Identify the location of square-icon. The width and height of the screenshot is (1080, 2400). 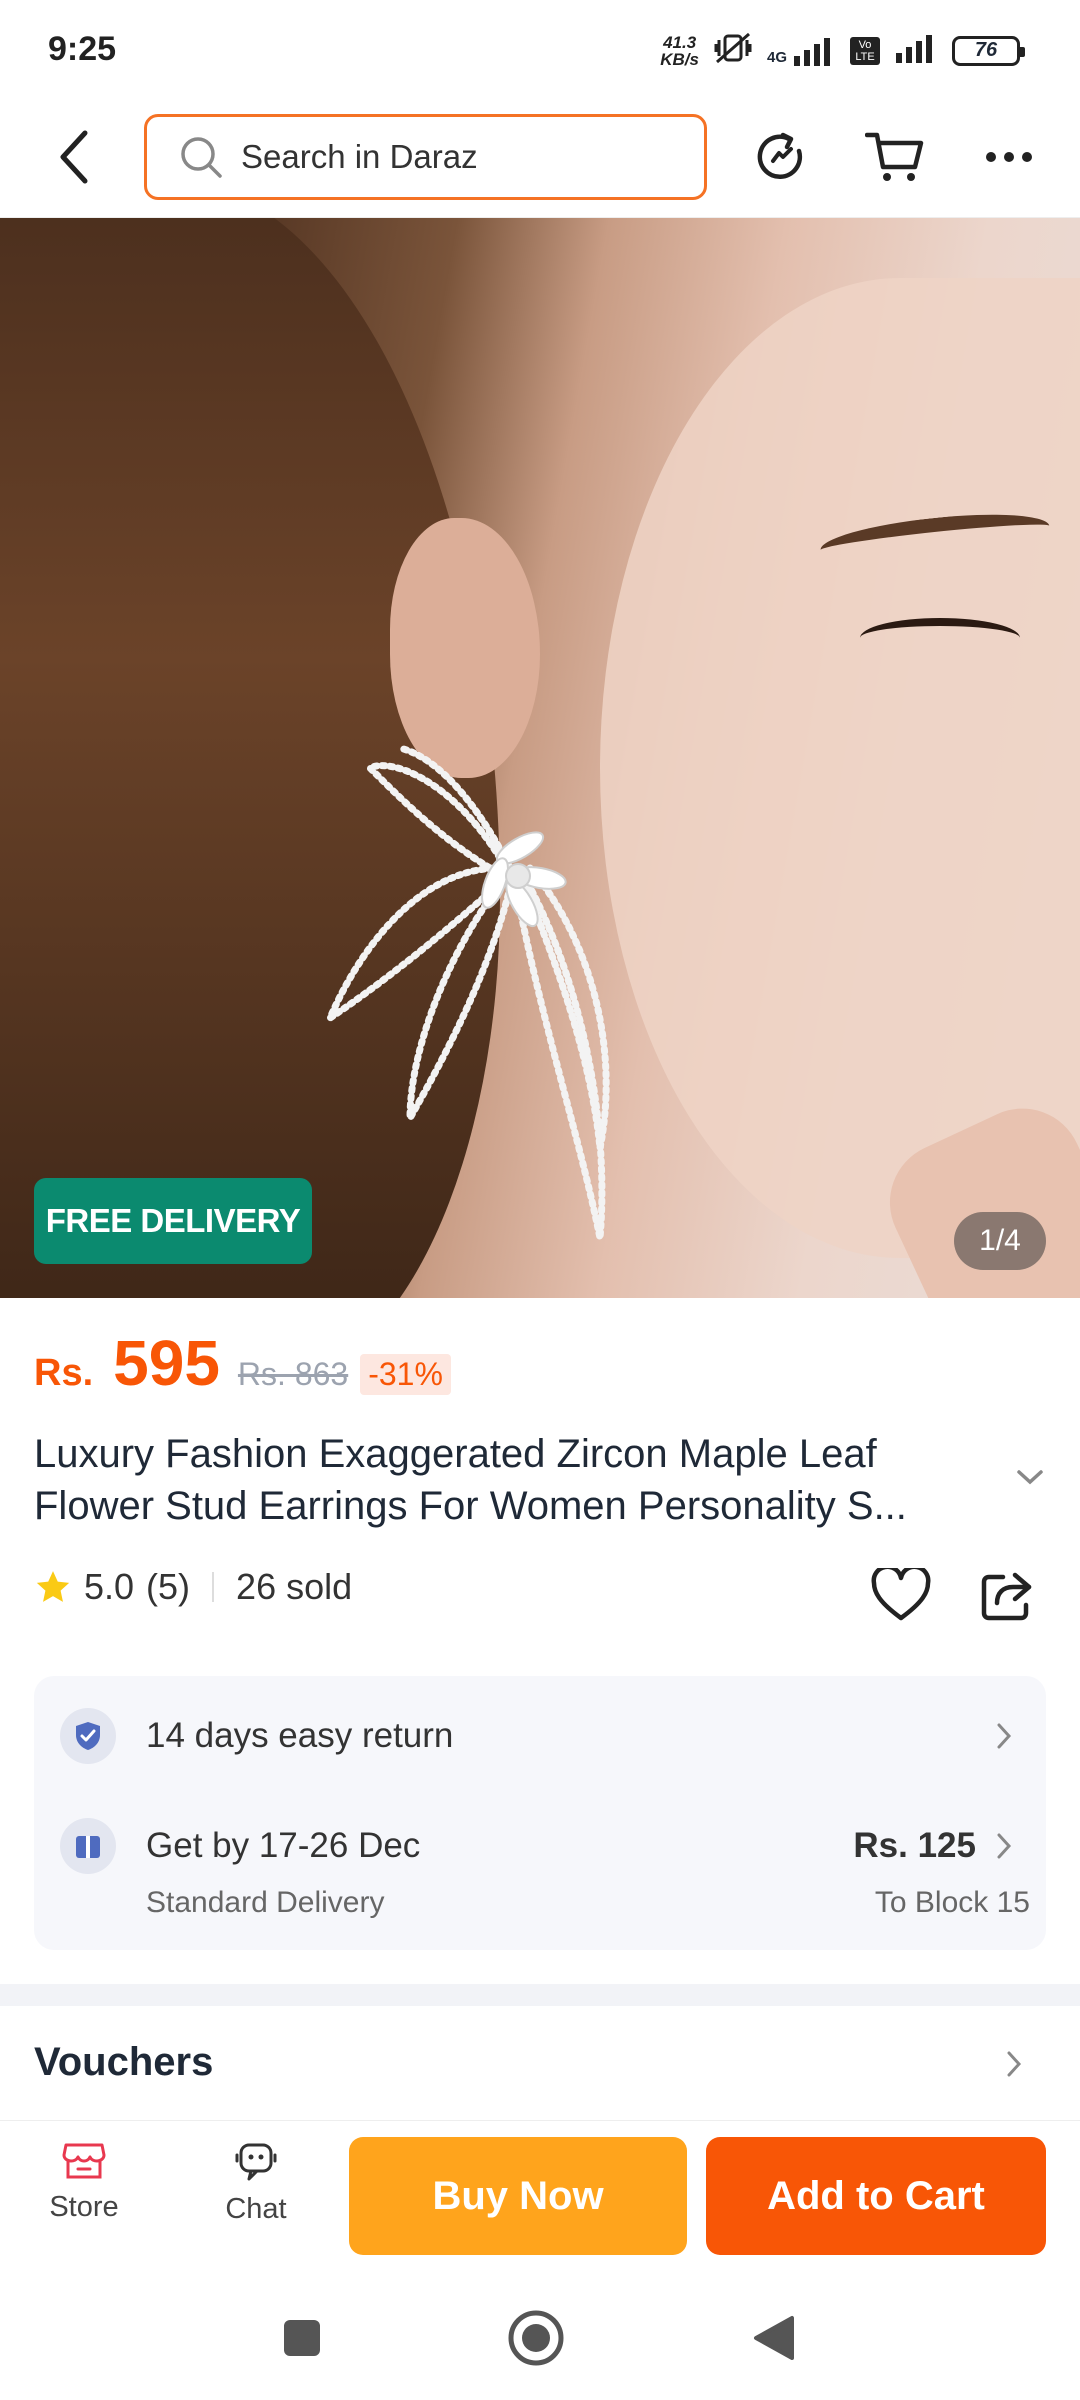
(302, 2338).